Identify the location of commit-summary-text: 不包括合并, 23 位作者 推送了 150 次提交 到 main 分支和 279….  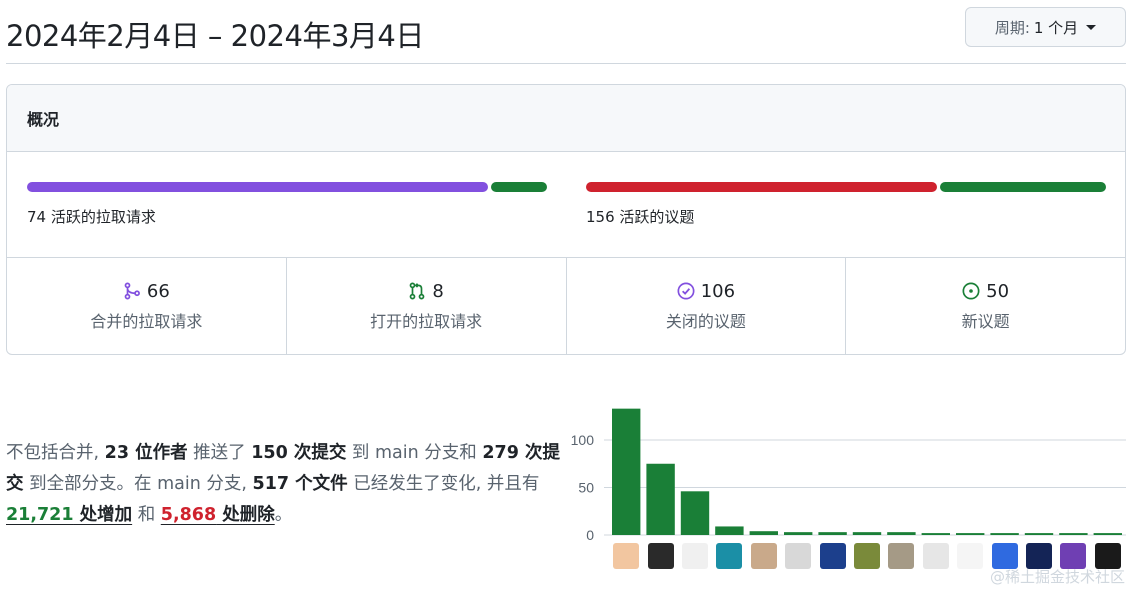
(287, 484).